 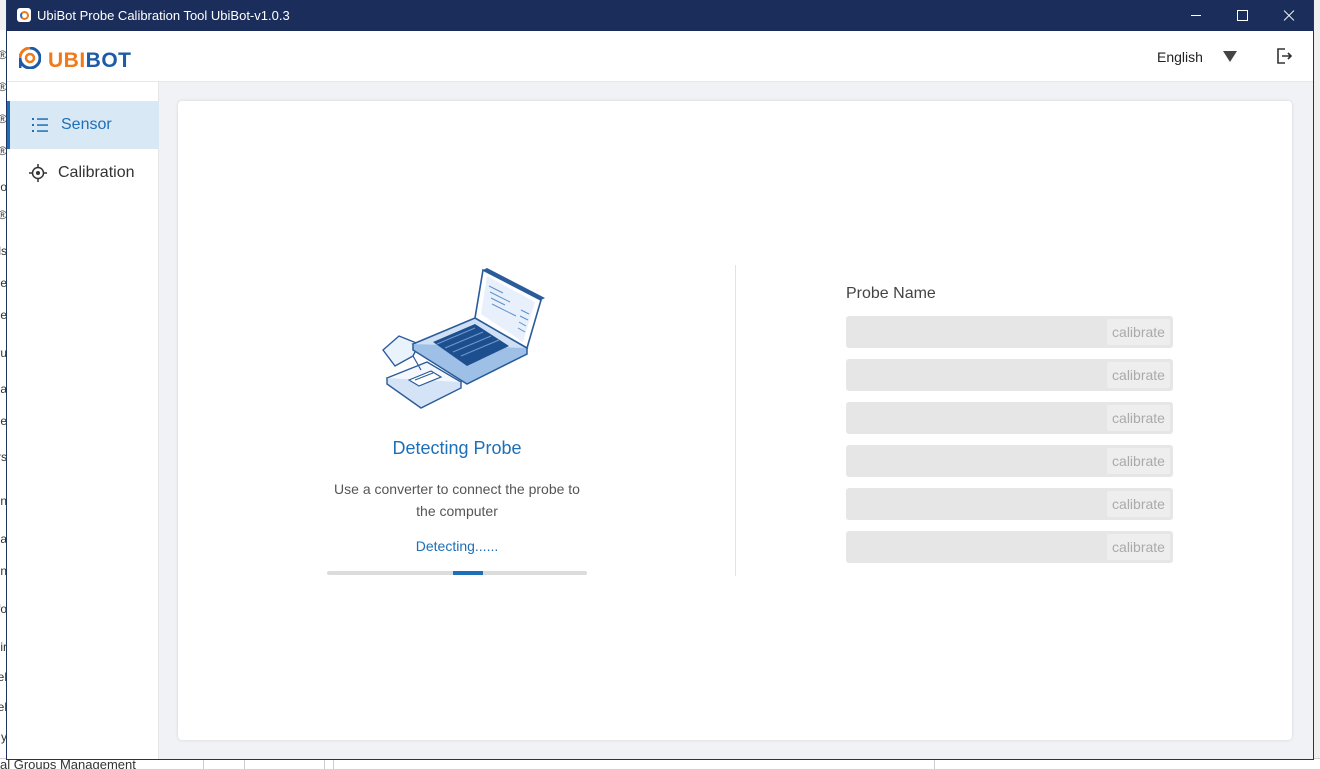 I want to click on list-icon, so click(x=40, y=125).